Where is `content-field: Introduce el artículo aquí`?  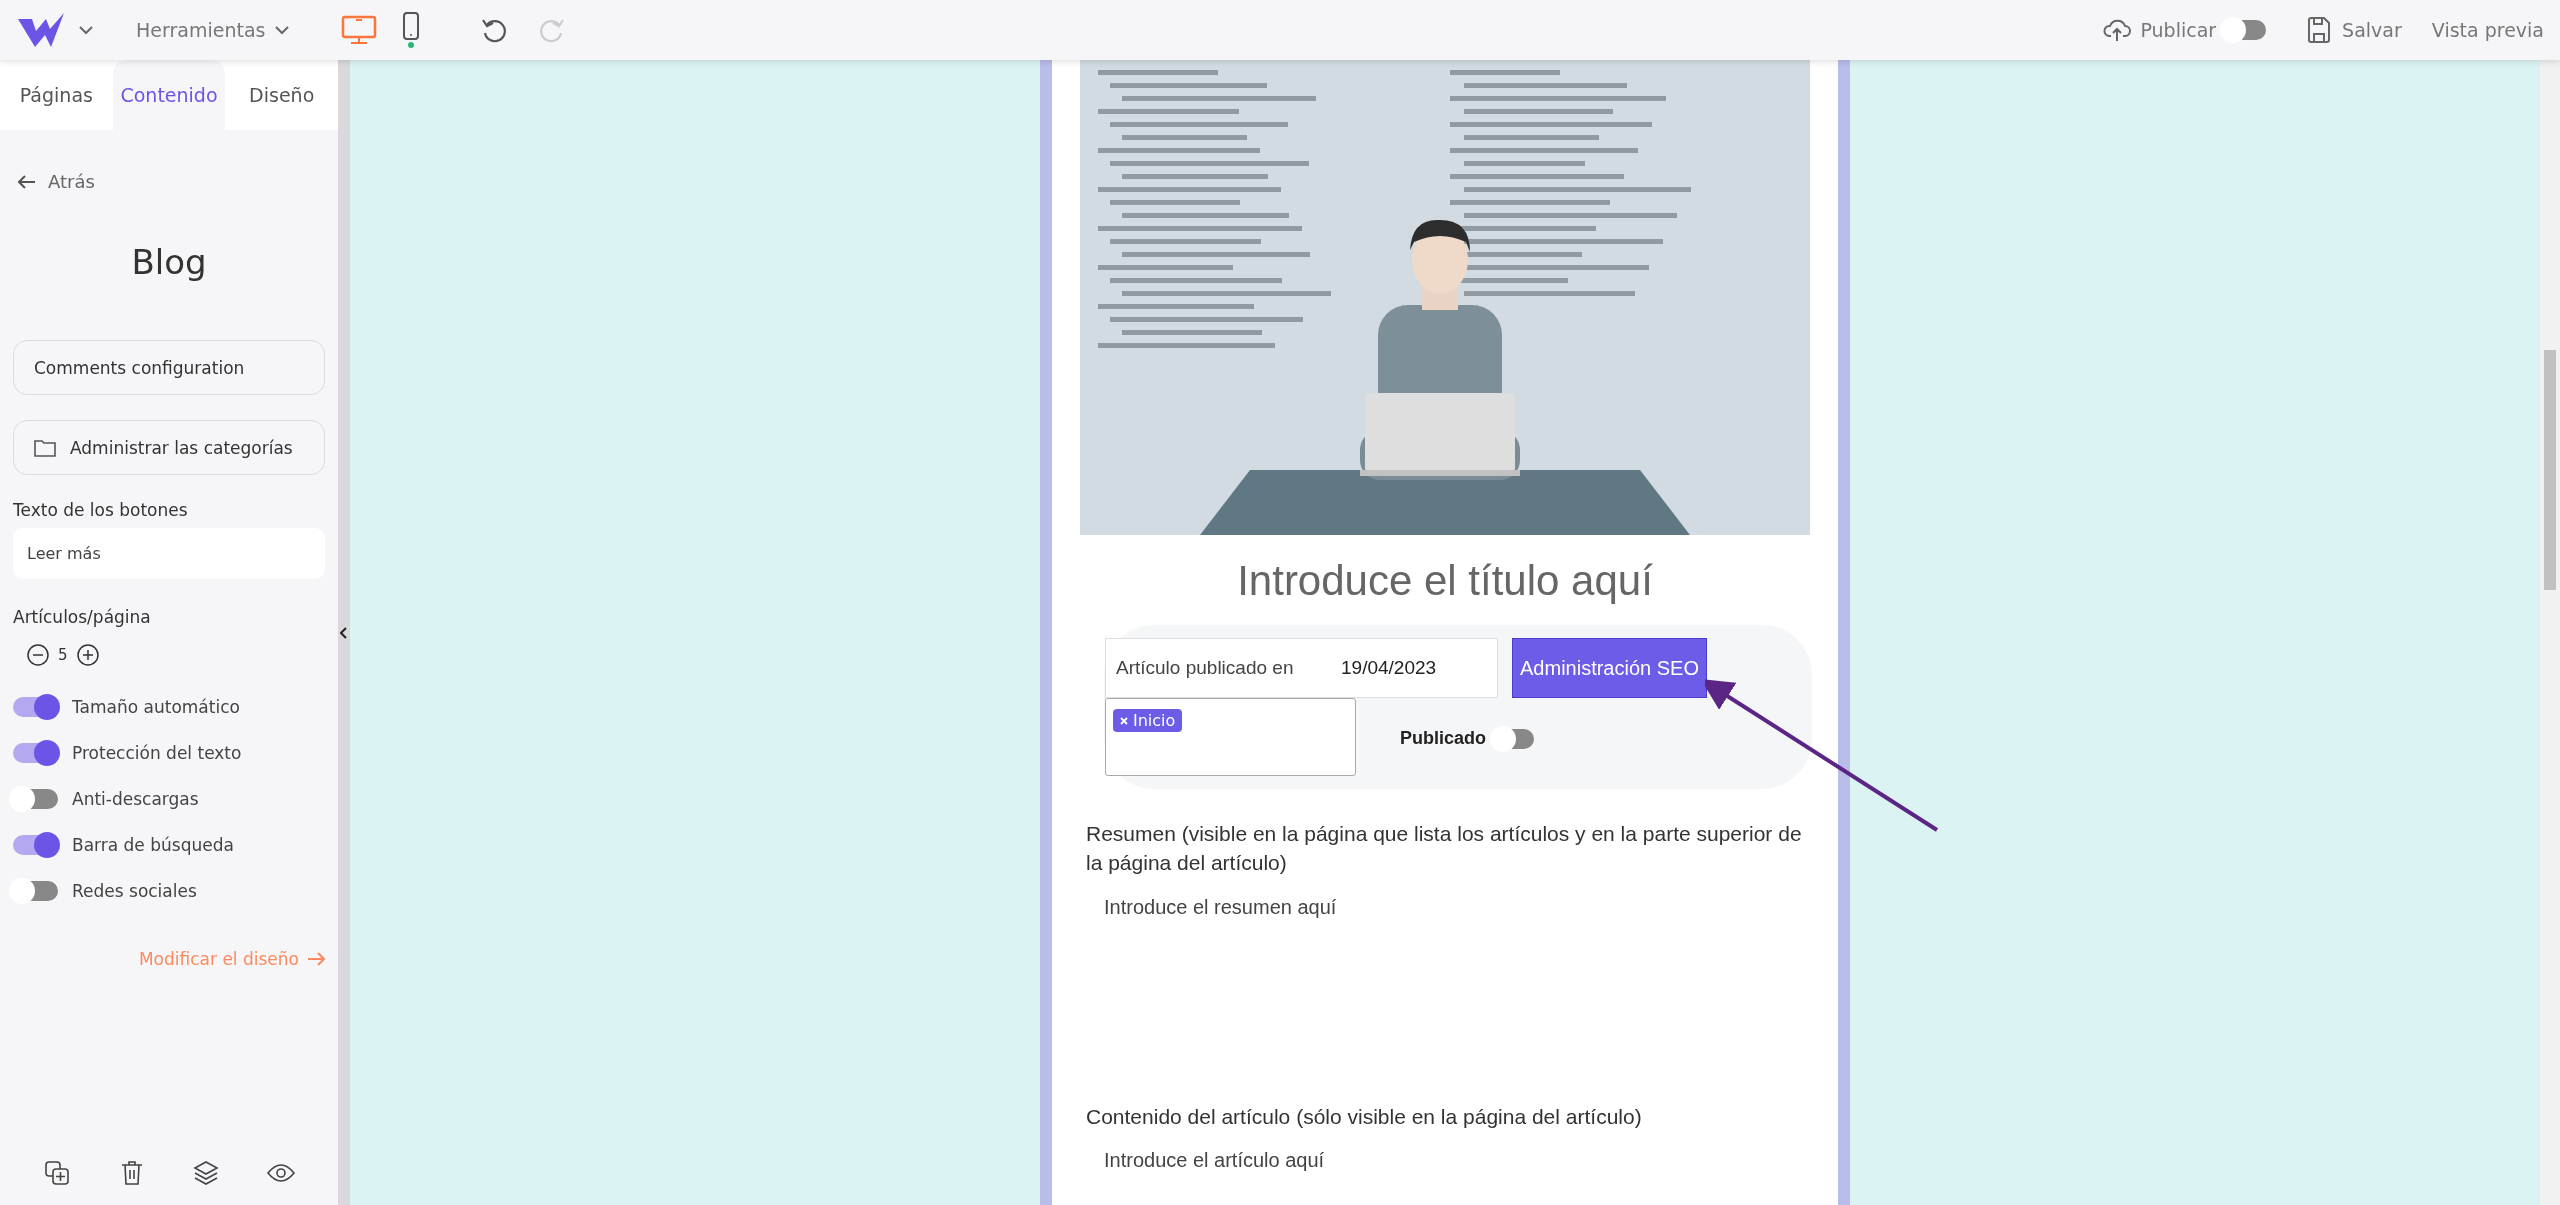 content-field: Introduce el artículo aquí is located at coordinates (1459, 1177).